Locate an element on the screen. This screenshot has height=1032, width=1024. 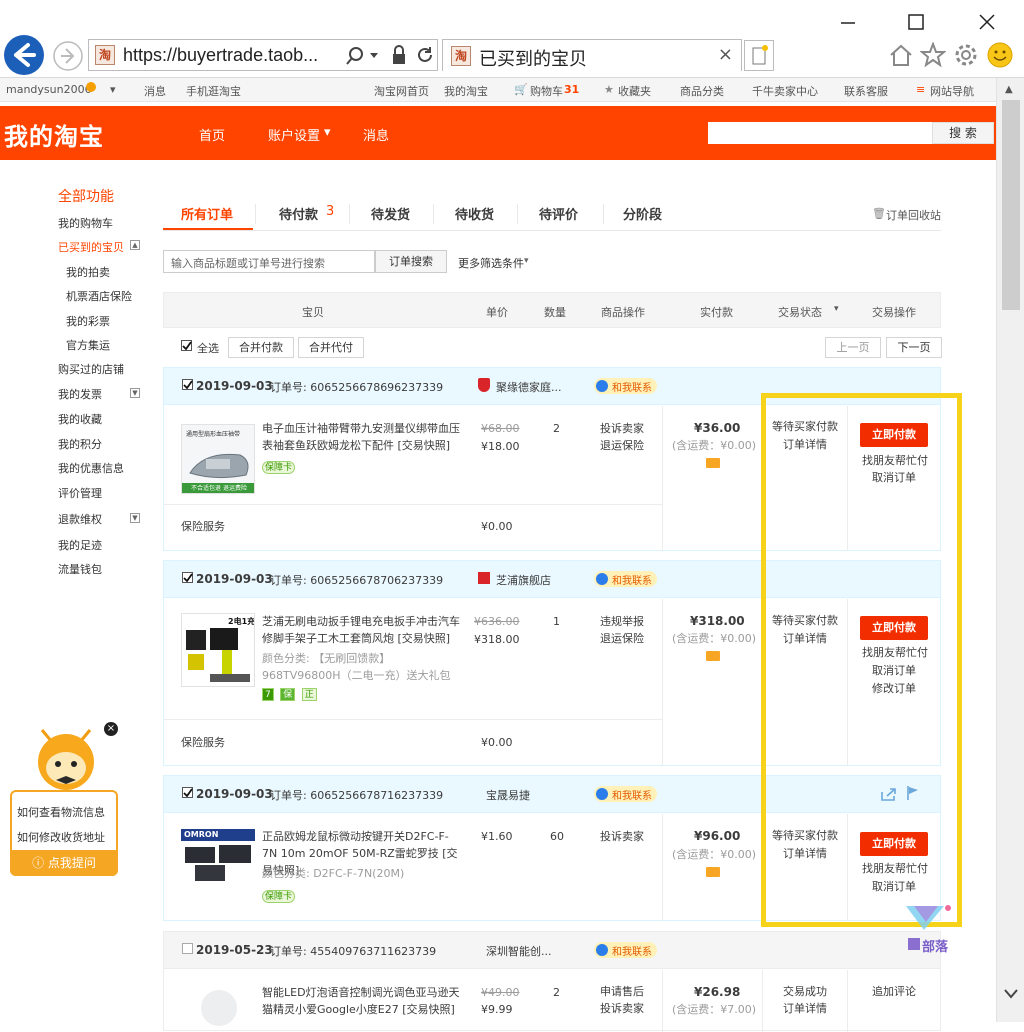
after-sales-link: 申请售后 is located at coordinates (622, 991).